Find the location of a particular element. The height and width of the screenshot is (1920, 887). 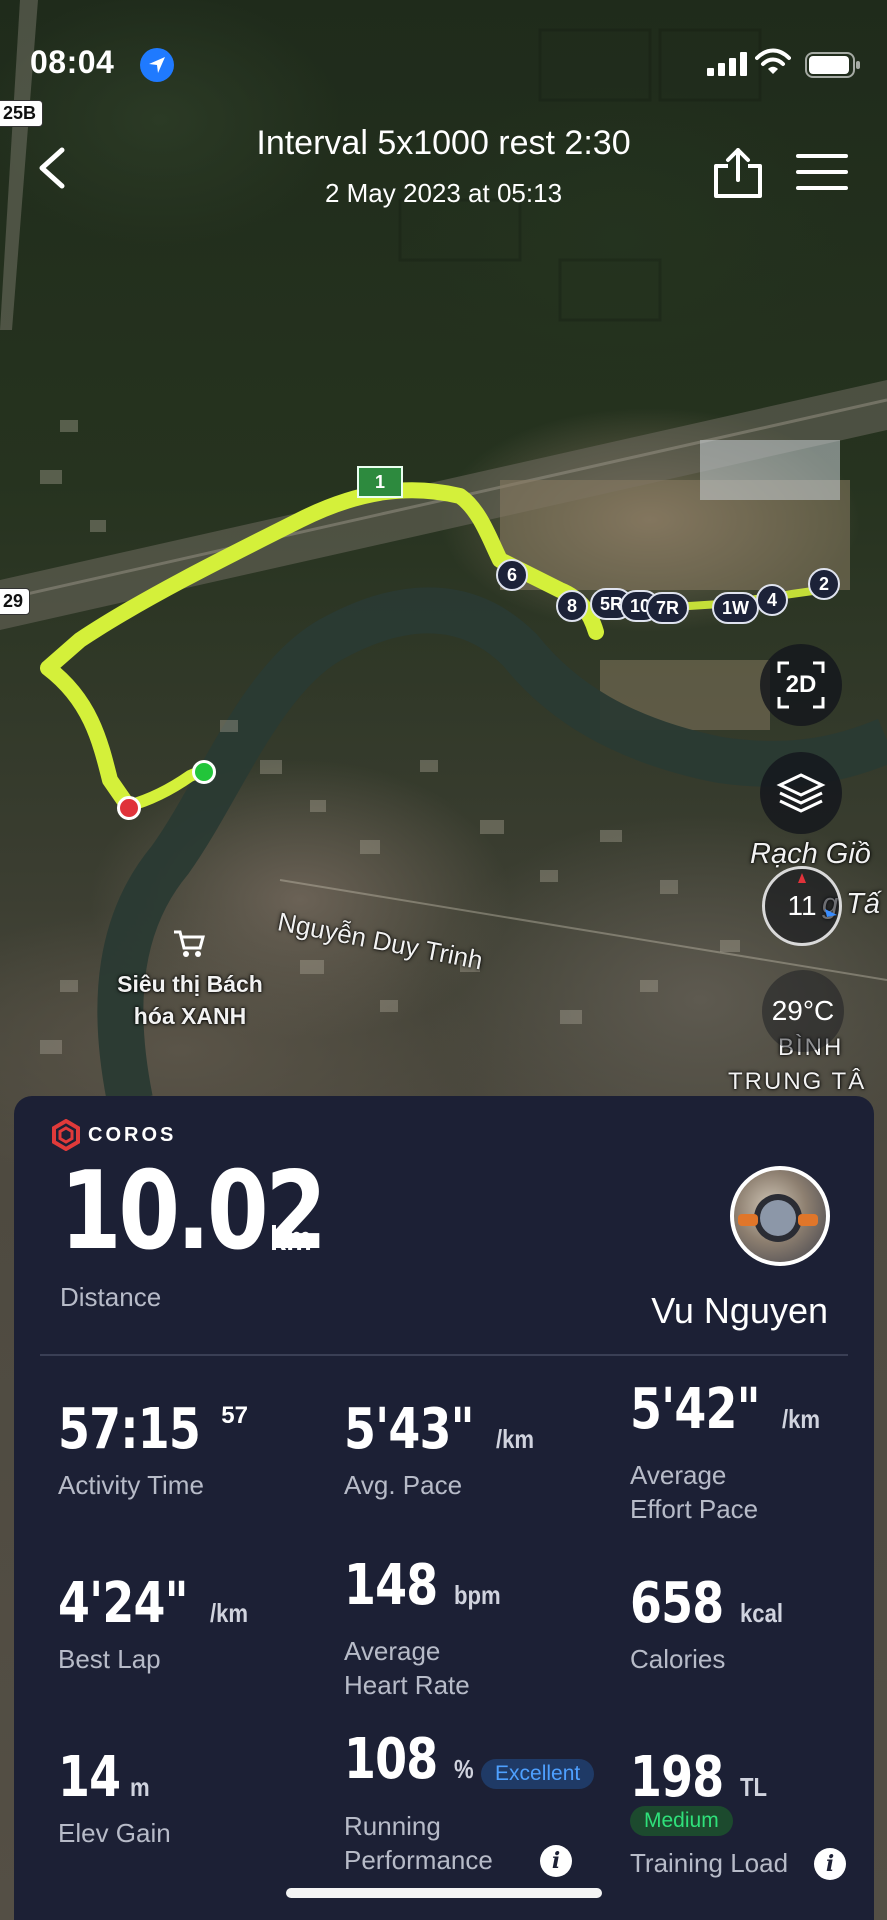

best-lap-unit: /km is located at coordinates (229, 1613).